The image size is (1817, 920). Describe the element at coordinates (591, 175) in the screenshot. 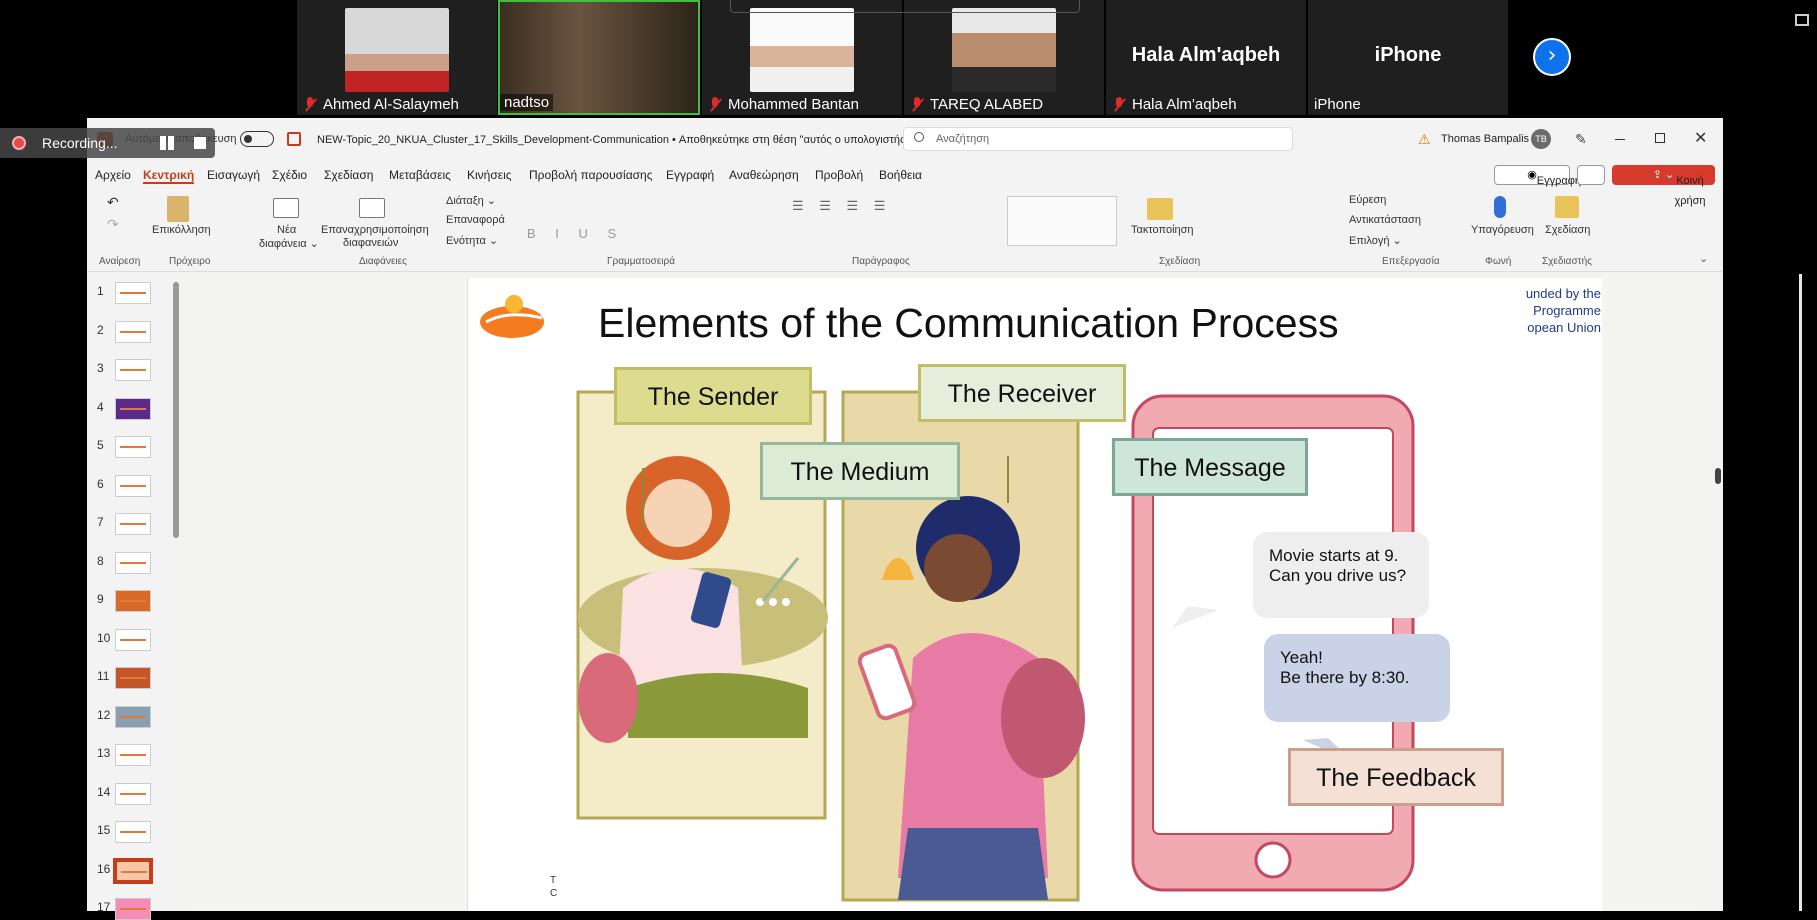

I see `tab-slideshow: Προβολή παρουσίασης` at that location.